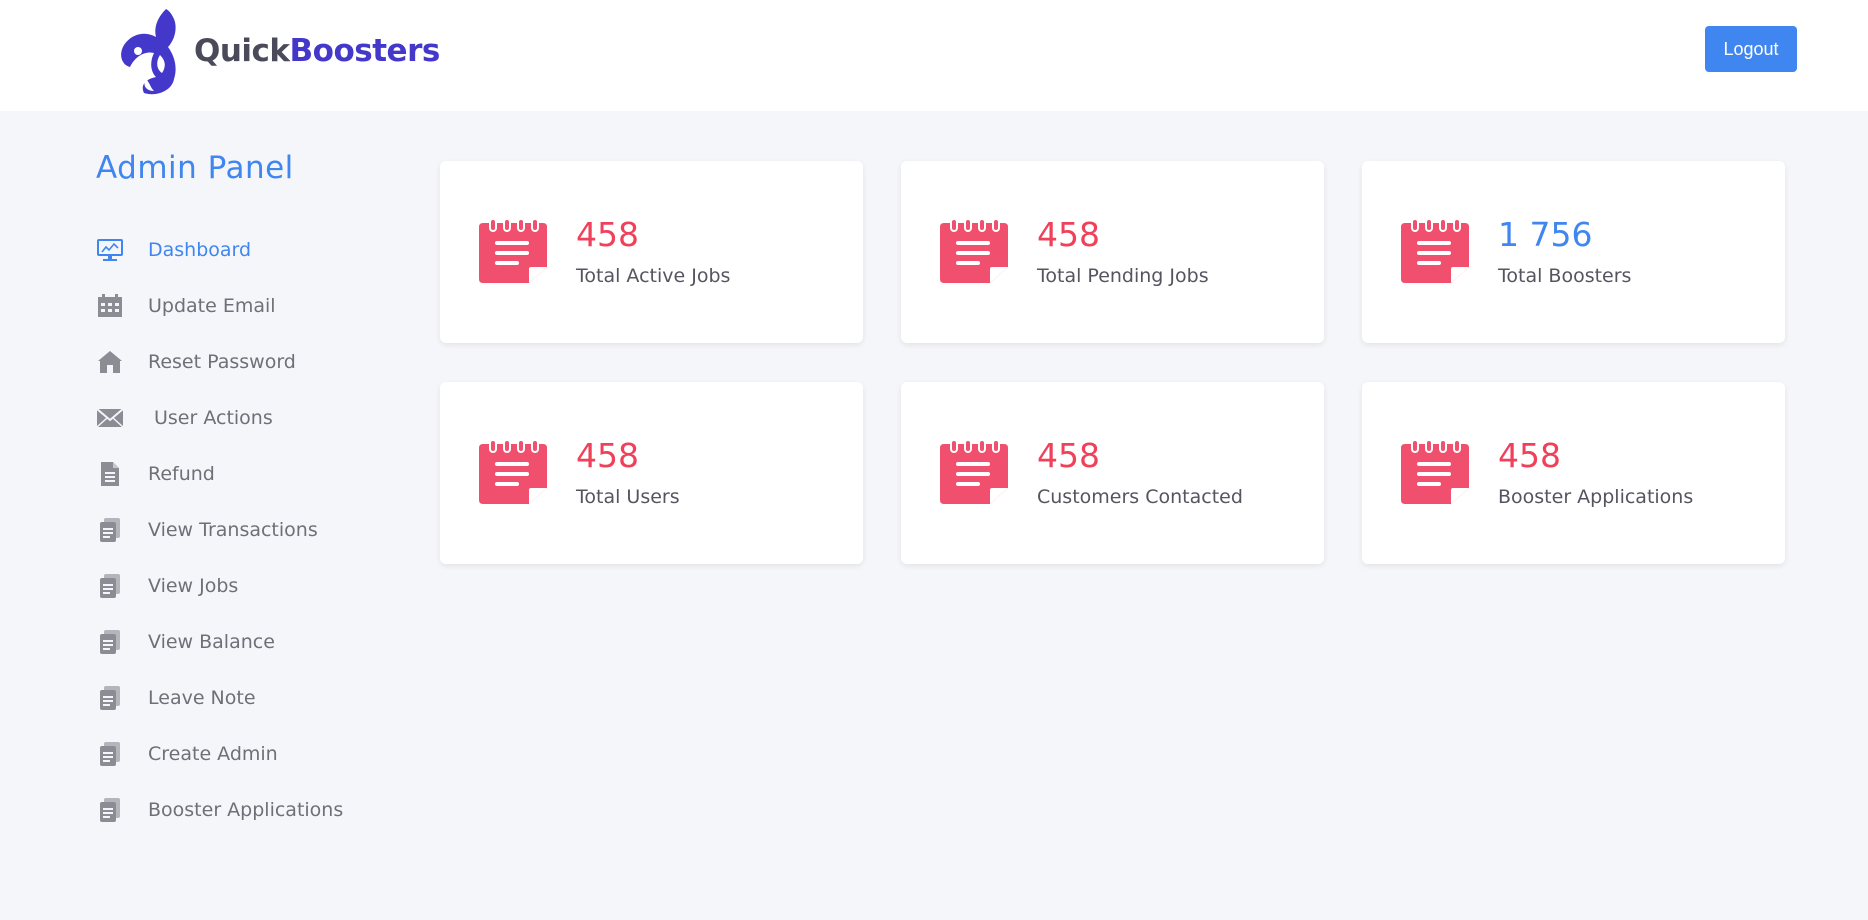  What do you see at coordinates (1596, 496) in the screenshot?
I see `stat-label: Booster Applications` at bounding box center [1596, 496].